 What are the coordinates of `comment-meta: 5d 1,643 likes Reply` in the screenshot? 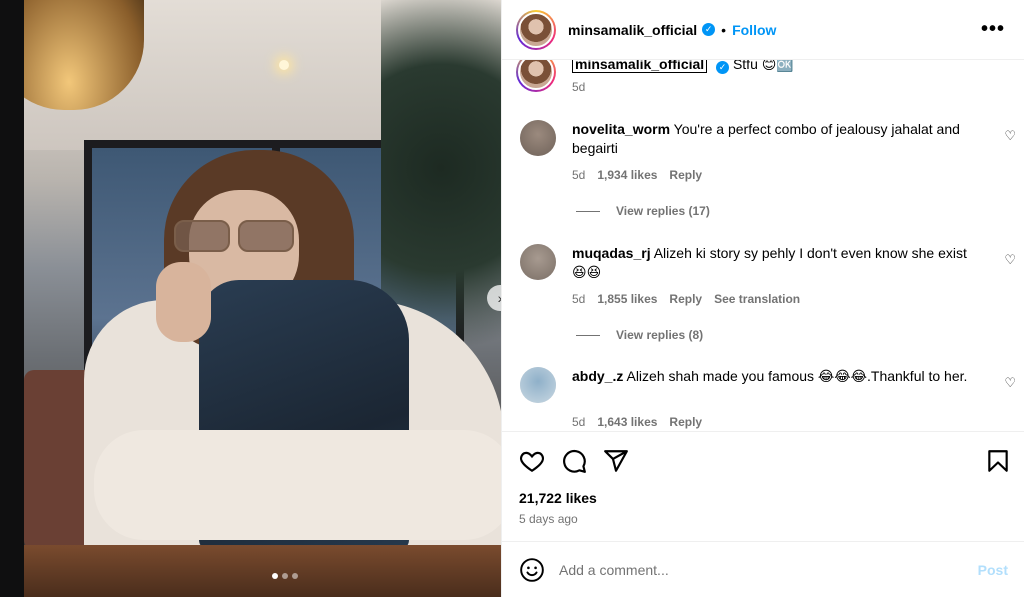 It's located at (637, 422).